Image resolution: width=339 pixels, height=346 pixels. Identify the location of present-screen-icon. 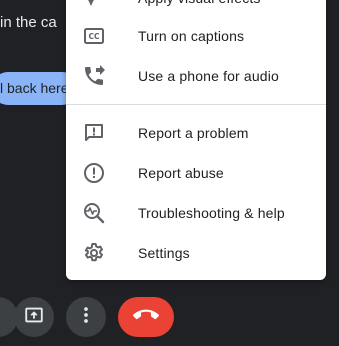
(34, 317).